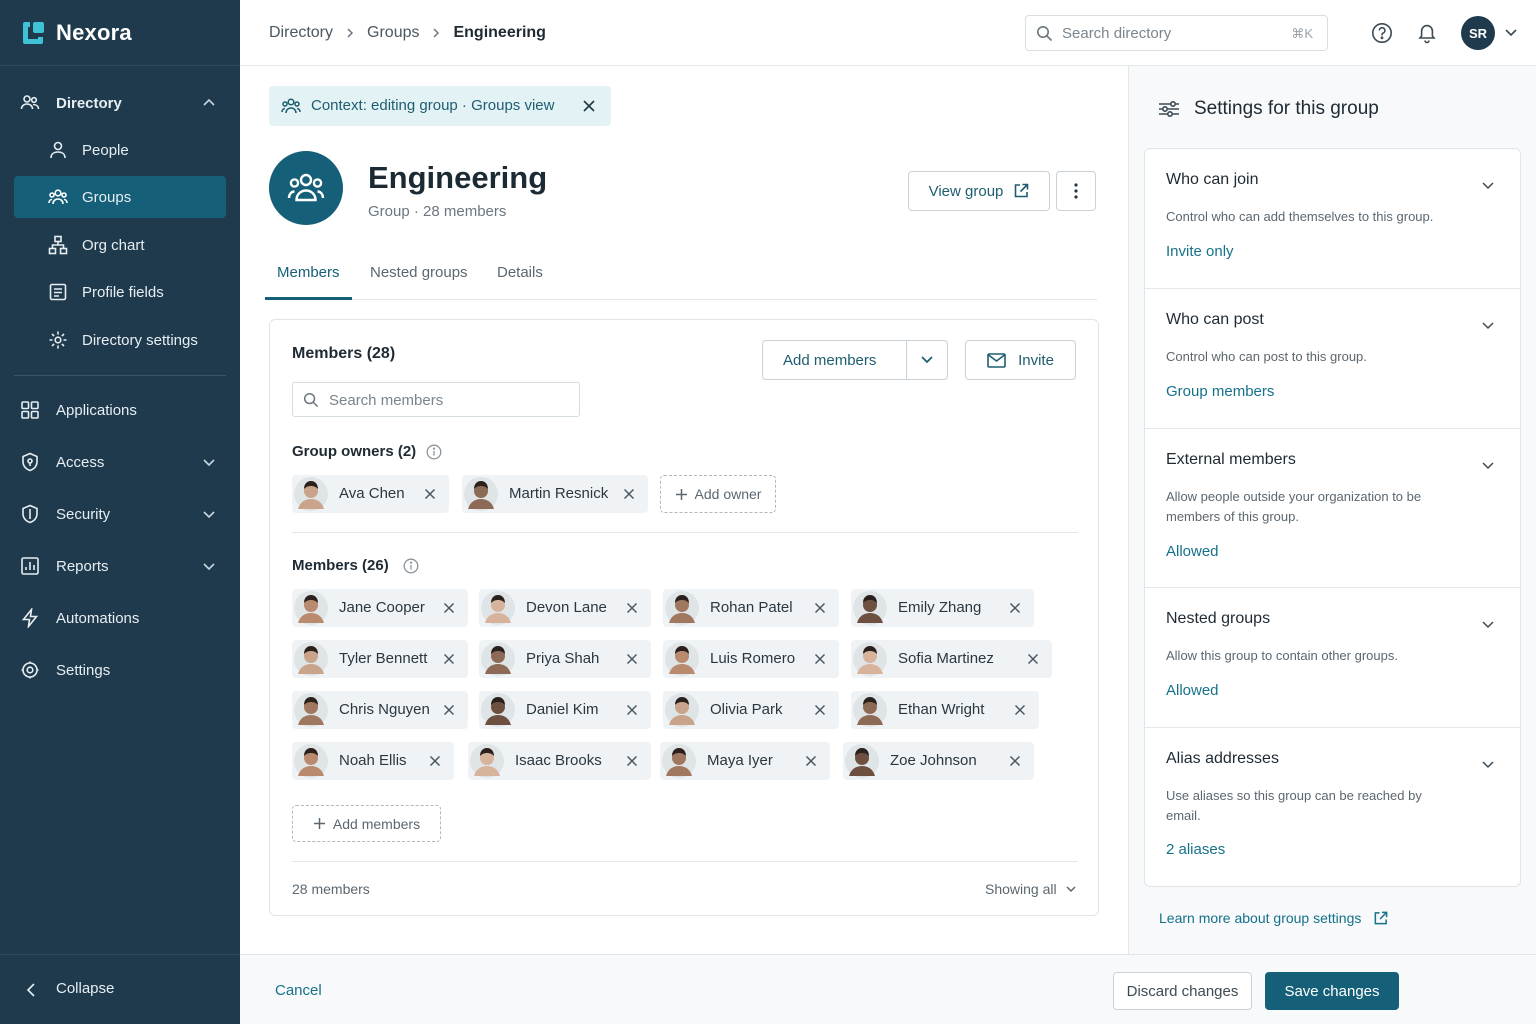 The width and height of the screenshot is (1536, 1024). What do you see at coordinates (520, 272) in the screenshot?
I see `tab-details: Details` at bounding box center [520, 272].